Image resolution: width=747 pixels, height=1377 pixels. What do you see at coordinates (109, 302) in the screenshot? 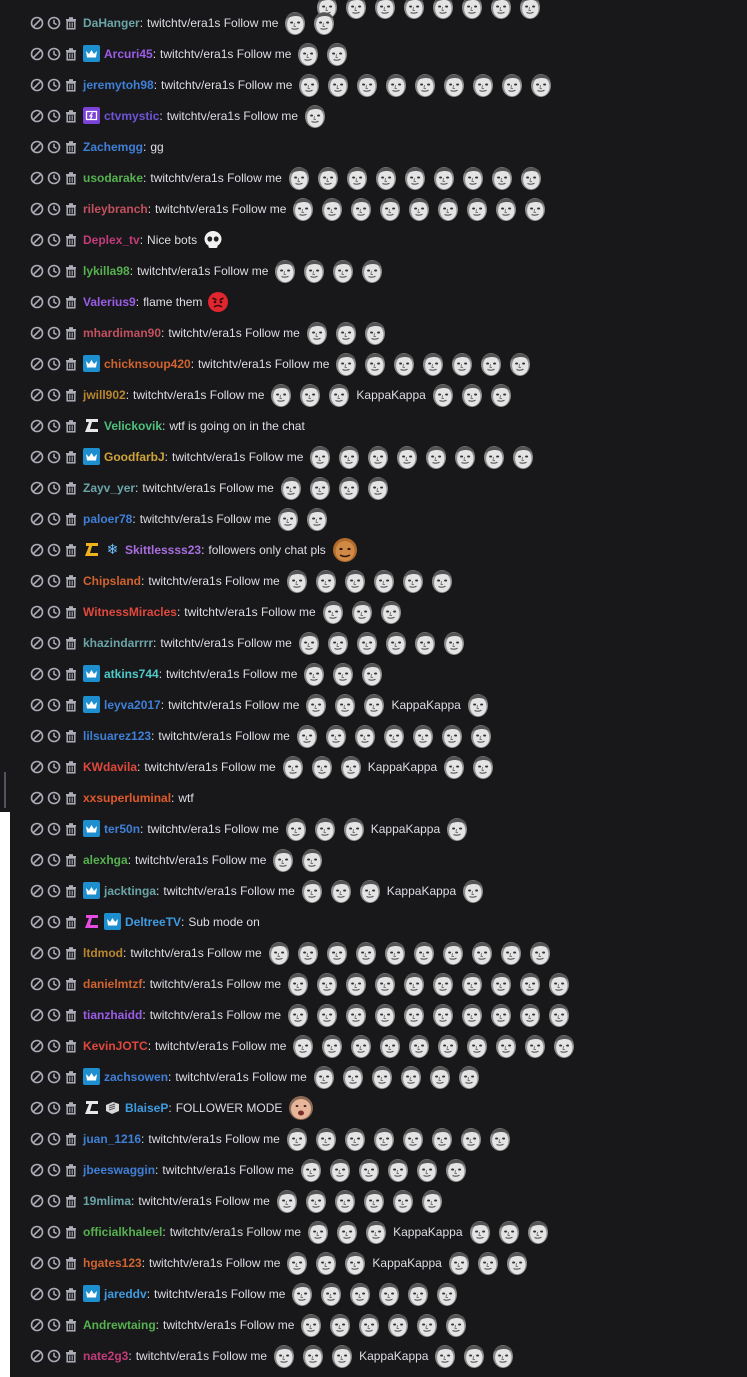
I see `chat-username: Valerius9` at bounding box center [109, 302].